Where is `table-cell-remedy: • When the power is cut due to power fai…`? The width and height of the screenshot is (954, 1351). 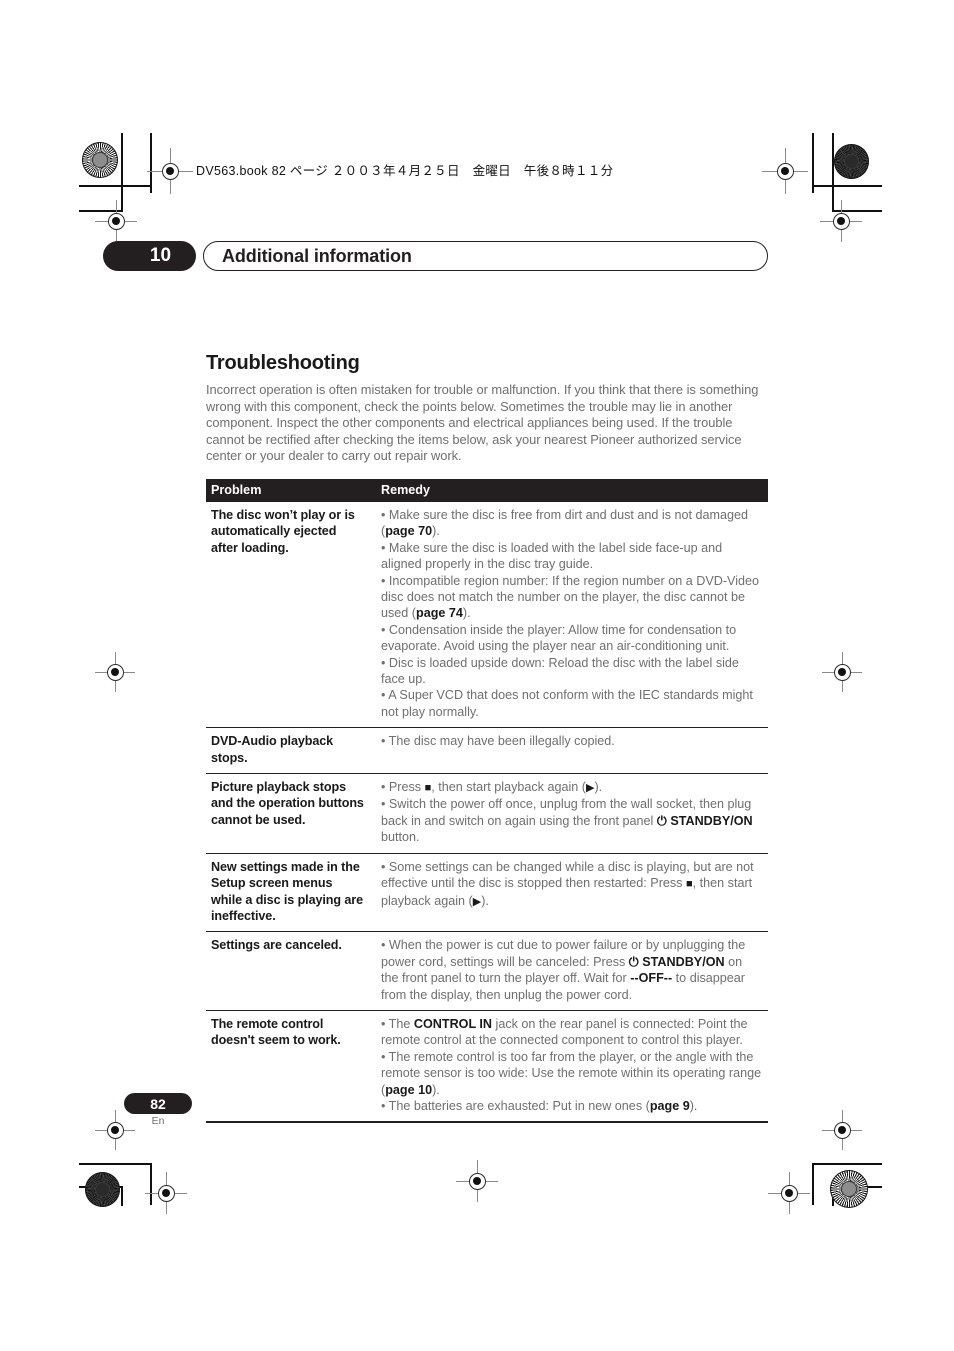
table-cell-remedy: • When the power is cut due to power fai… is located at coordinates (569, 971).